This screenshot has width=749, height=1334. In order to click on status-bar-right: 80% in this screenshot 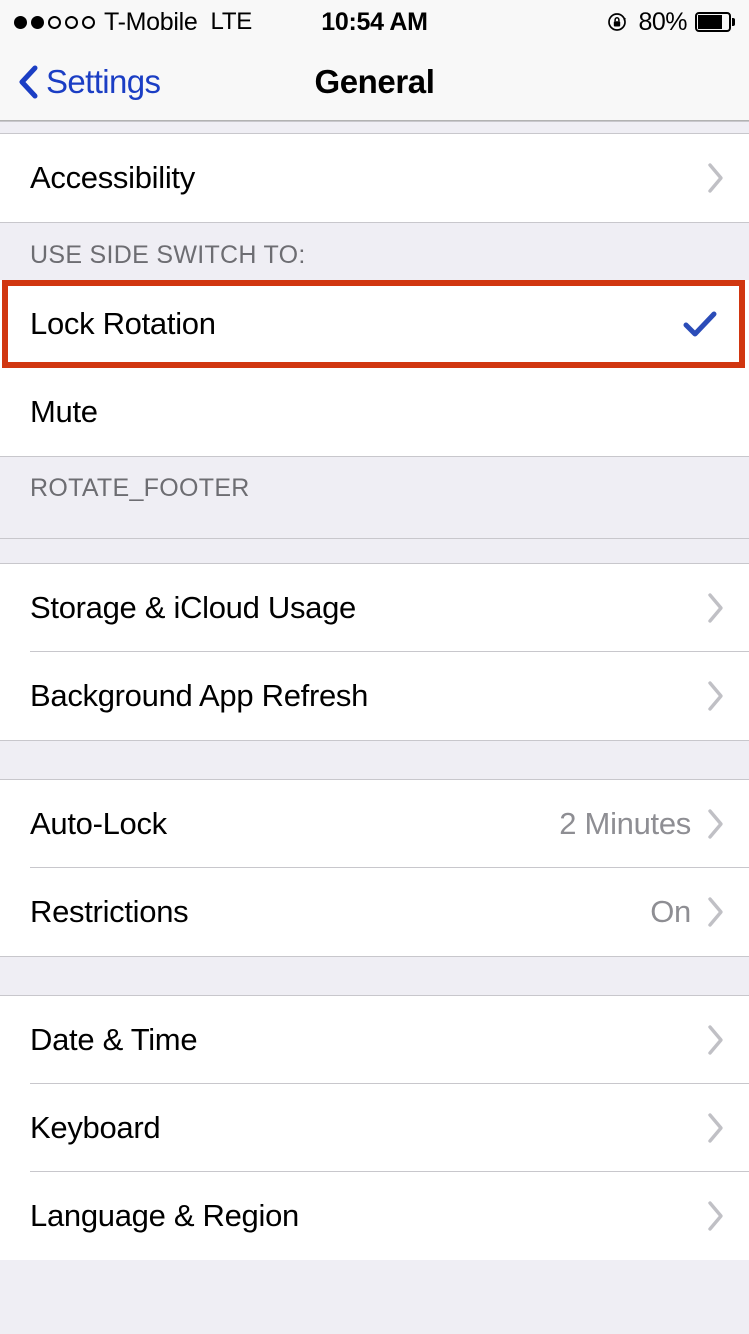, I will do `click(670, 22)`.